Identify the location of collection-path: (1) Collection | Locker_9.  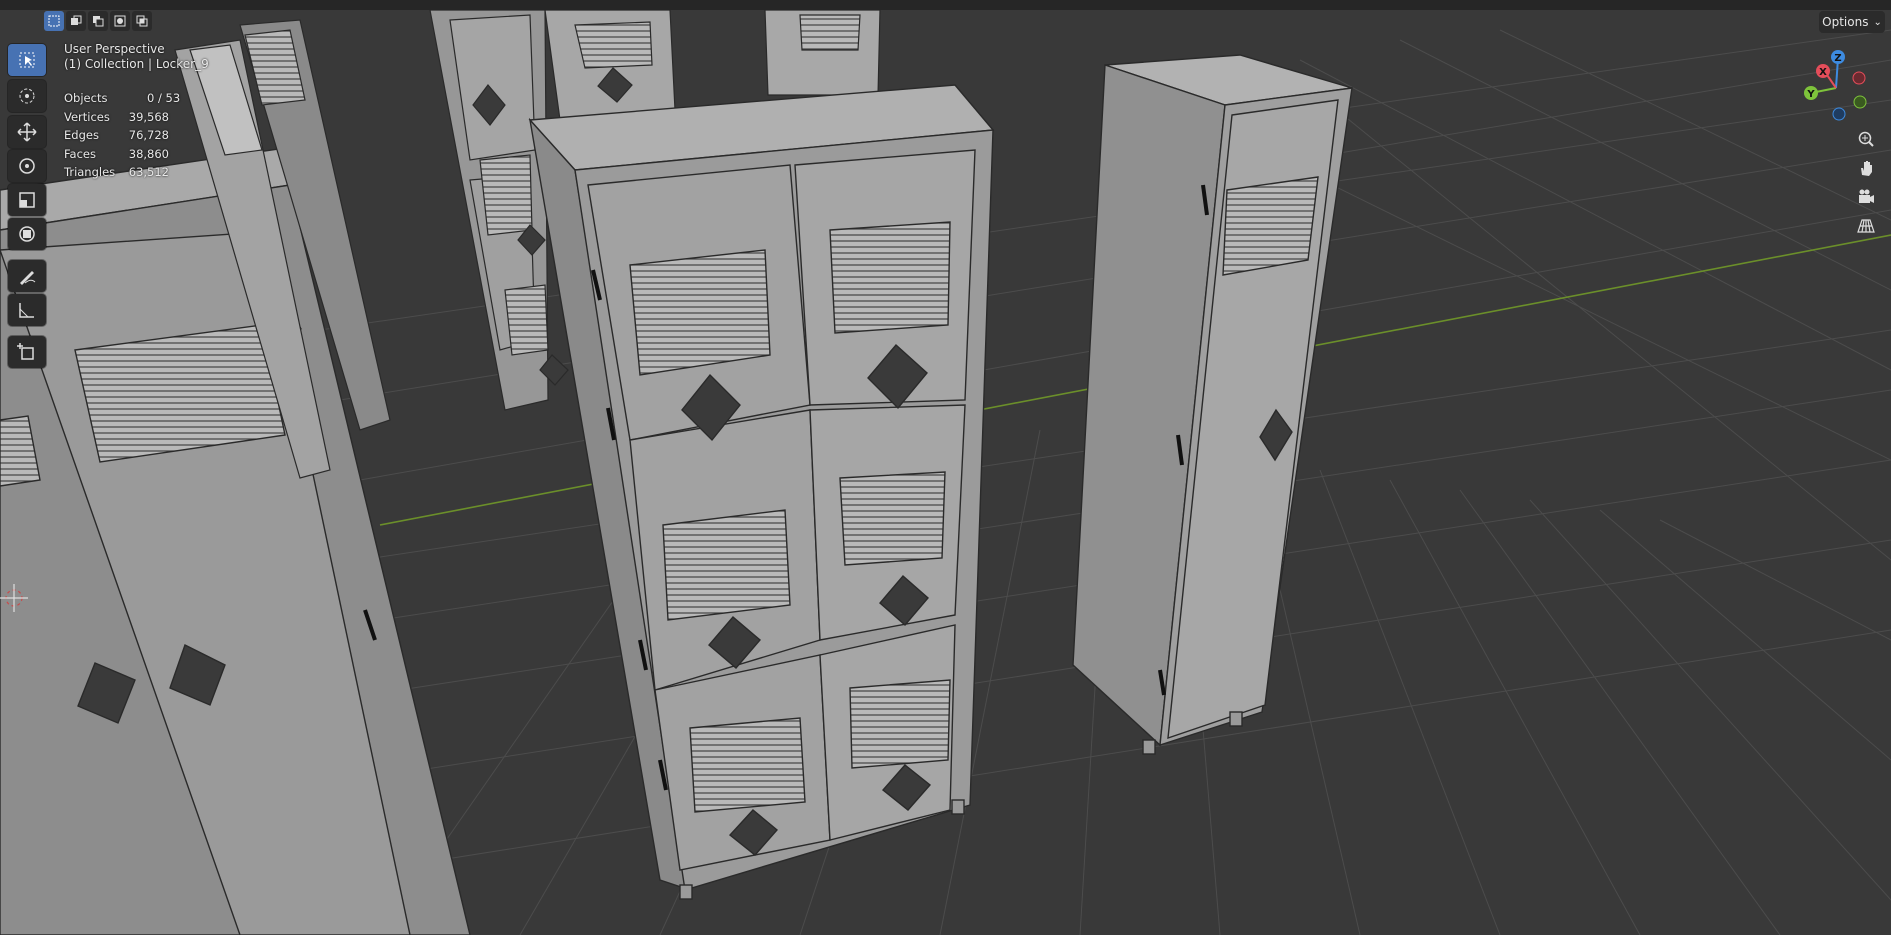
(136, 64).